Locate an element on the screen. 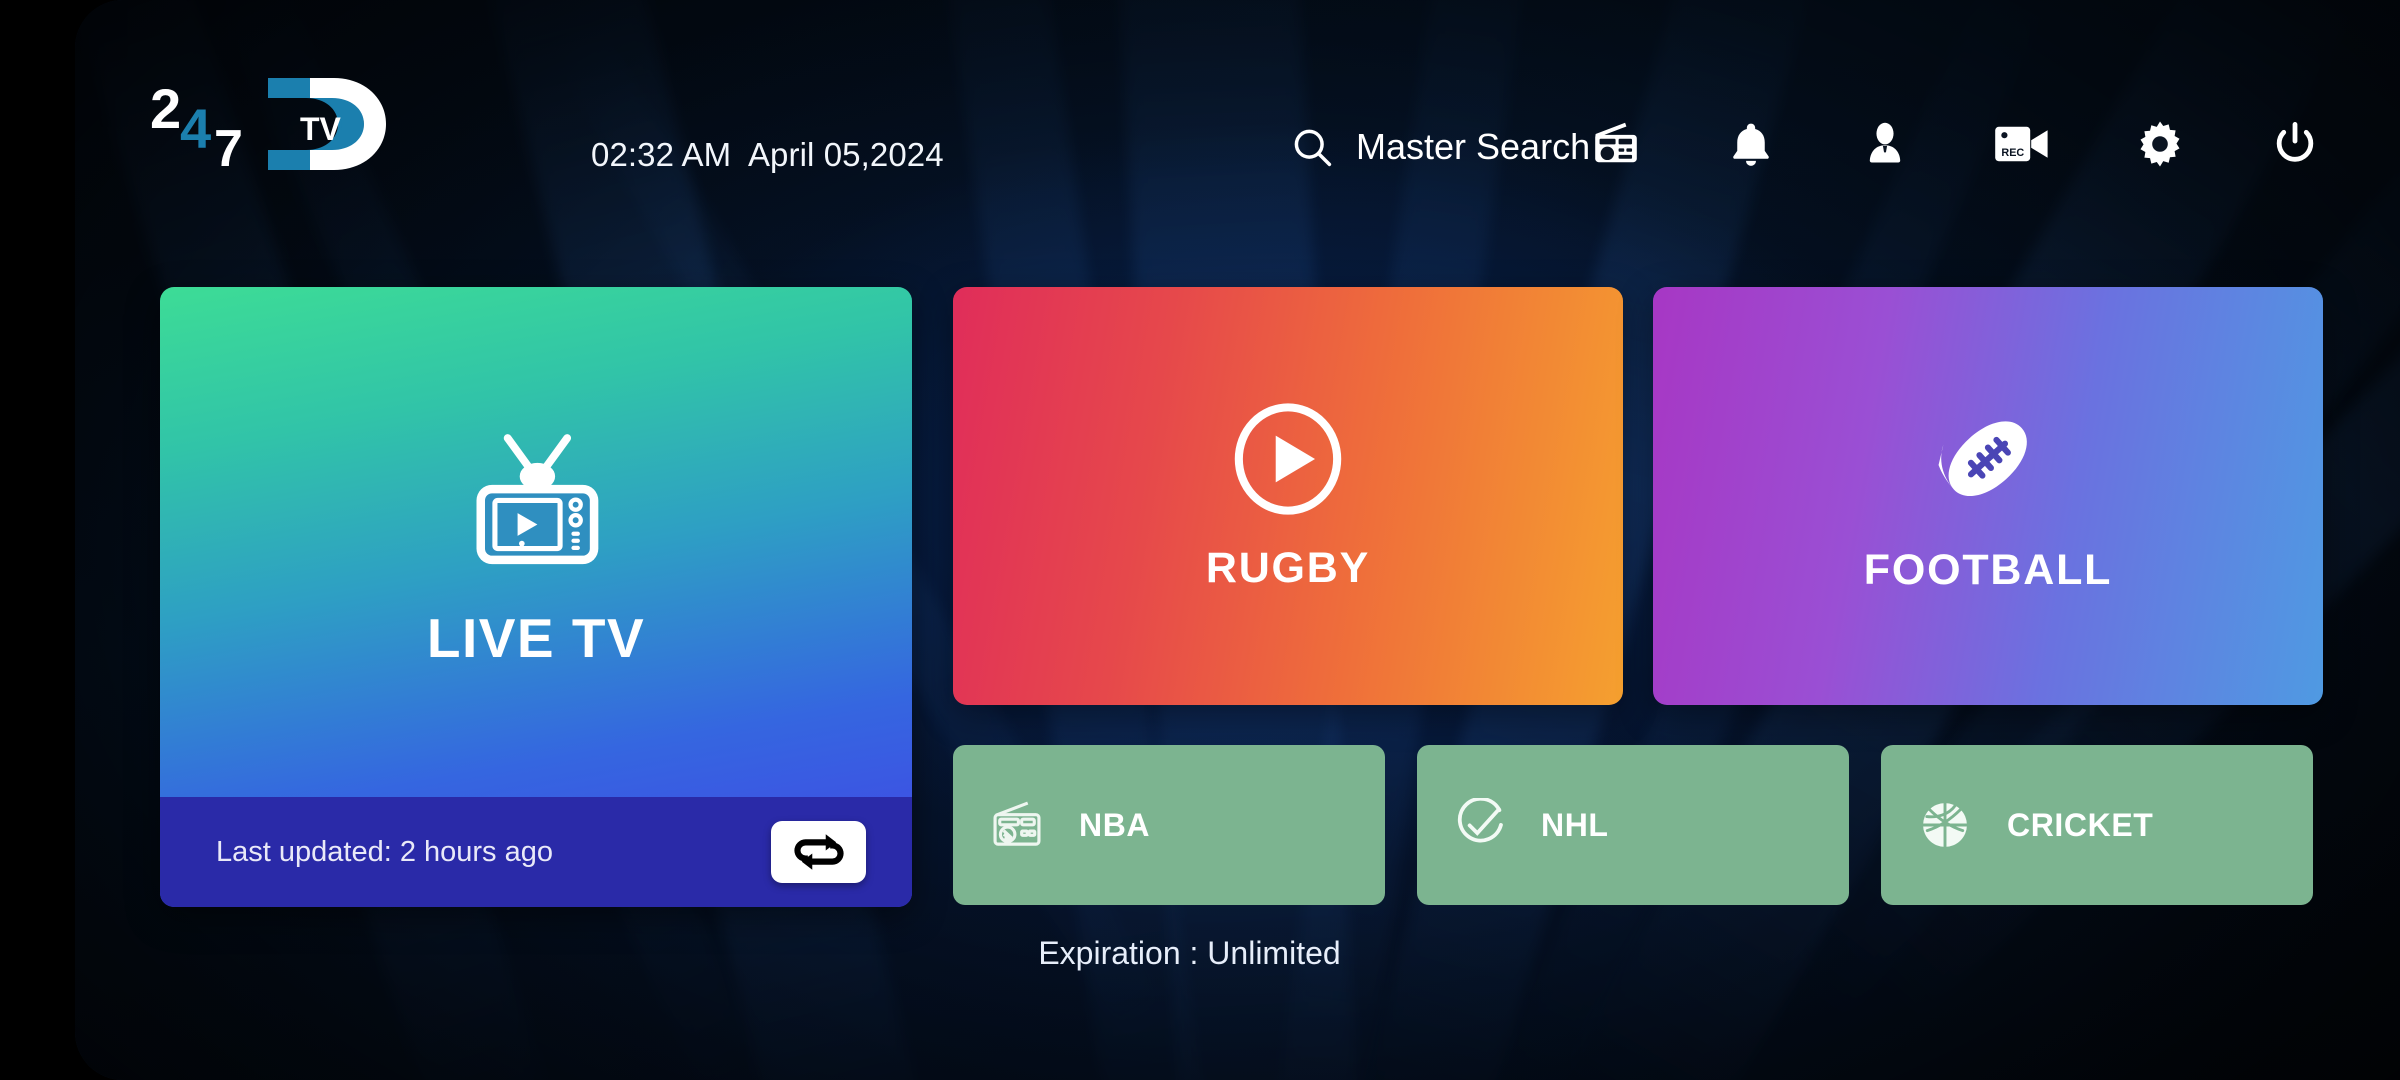  check-circle-icon is located at coordinates (1480, 825).